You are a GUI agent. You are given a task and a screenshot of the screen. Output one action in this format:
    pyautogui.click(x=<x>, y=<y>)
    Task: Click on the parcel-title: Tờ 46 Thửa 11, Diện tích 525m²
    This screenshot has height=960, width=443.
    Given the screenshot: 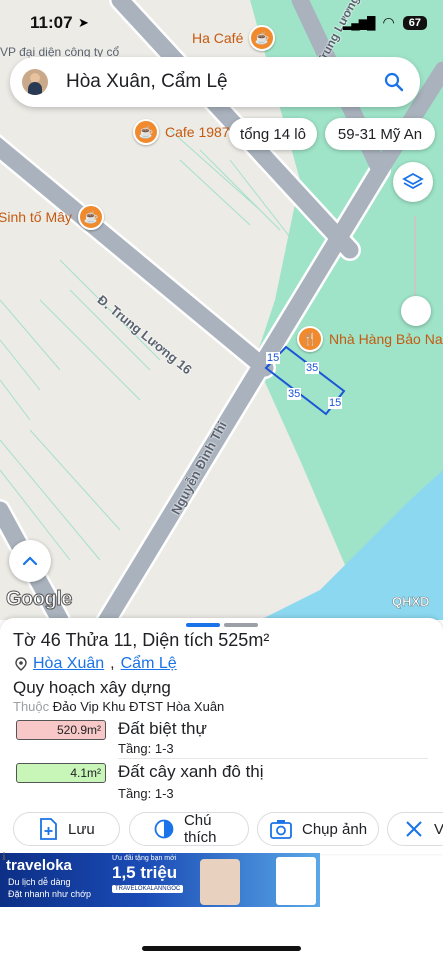 What is the action you would take?
    pyautogui.click(x=141, y=640)
    